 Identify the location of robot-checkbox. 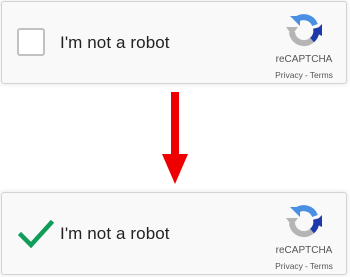
(31, 42).